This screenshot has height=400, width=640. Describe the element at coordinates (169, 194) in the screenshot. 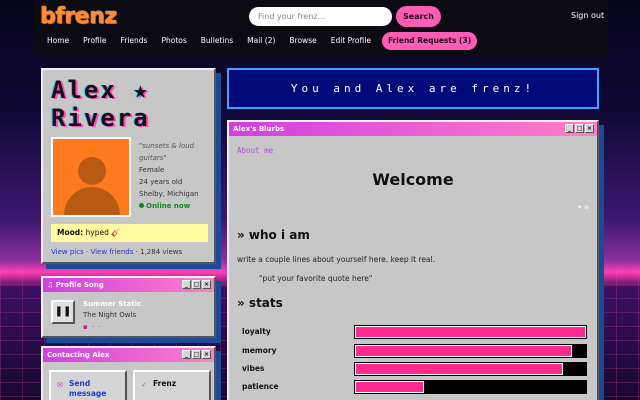

I see `profile-location: Shelby, Michigan` at that location.